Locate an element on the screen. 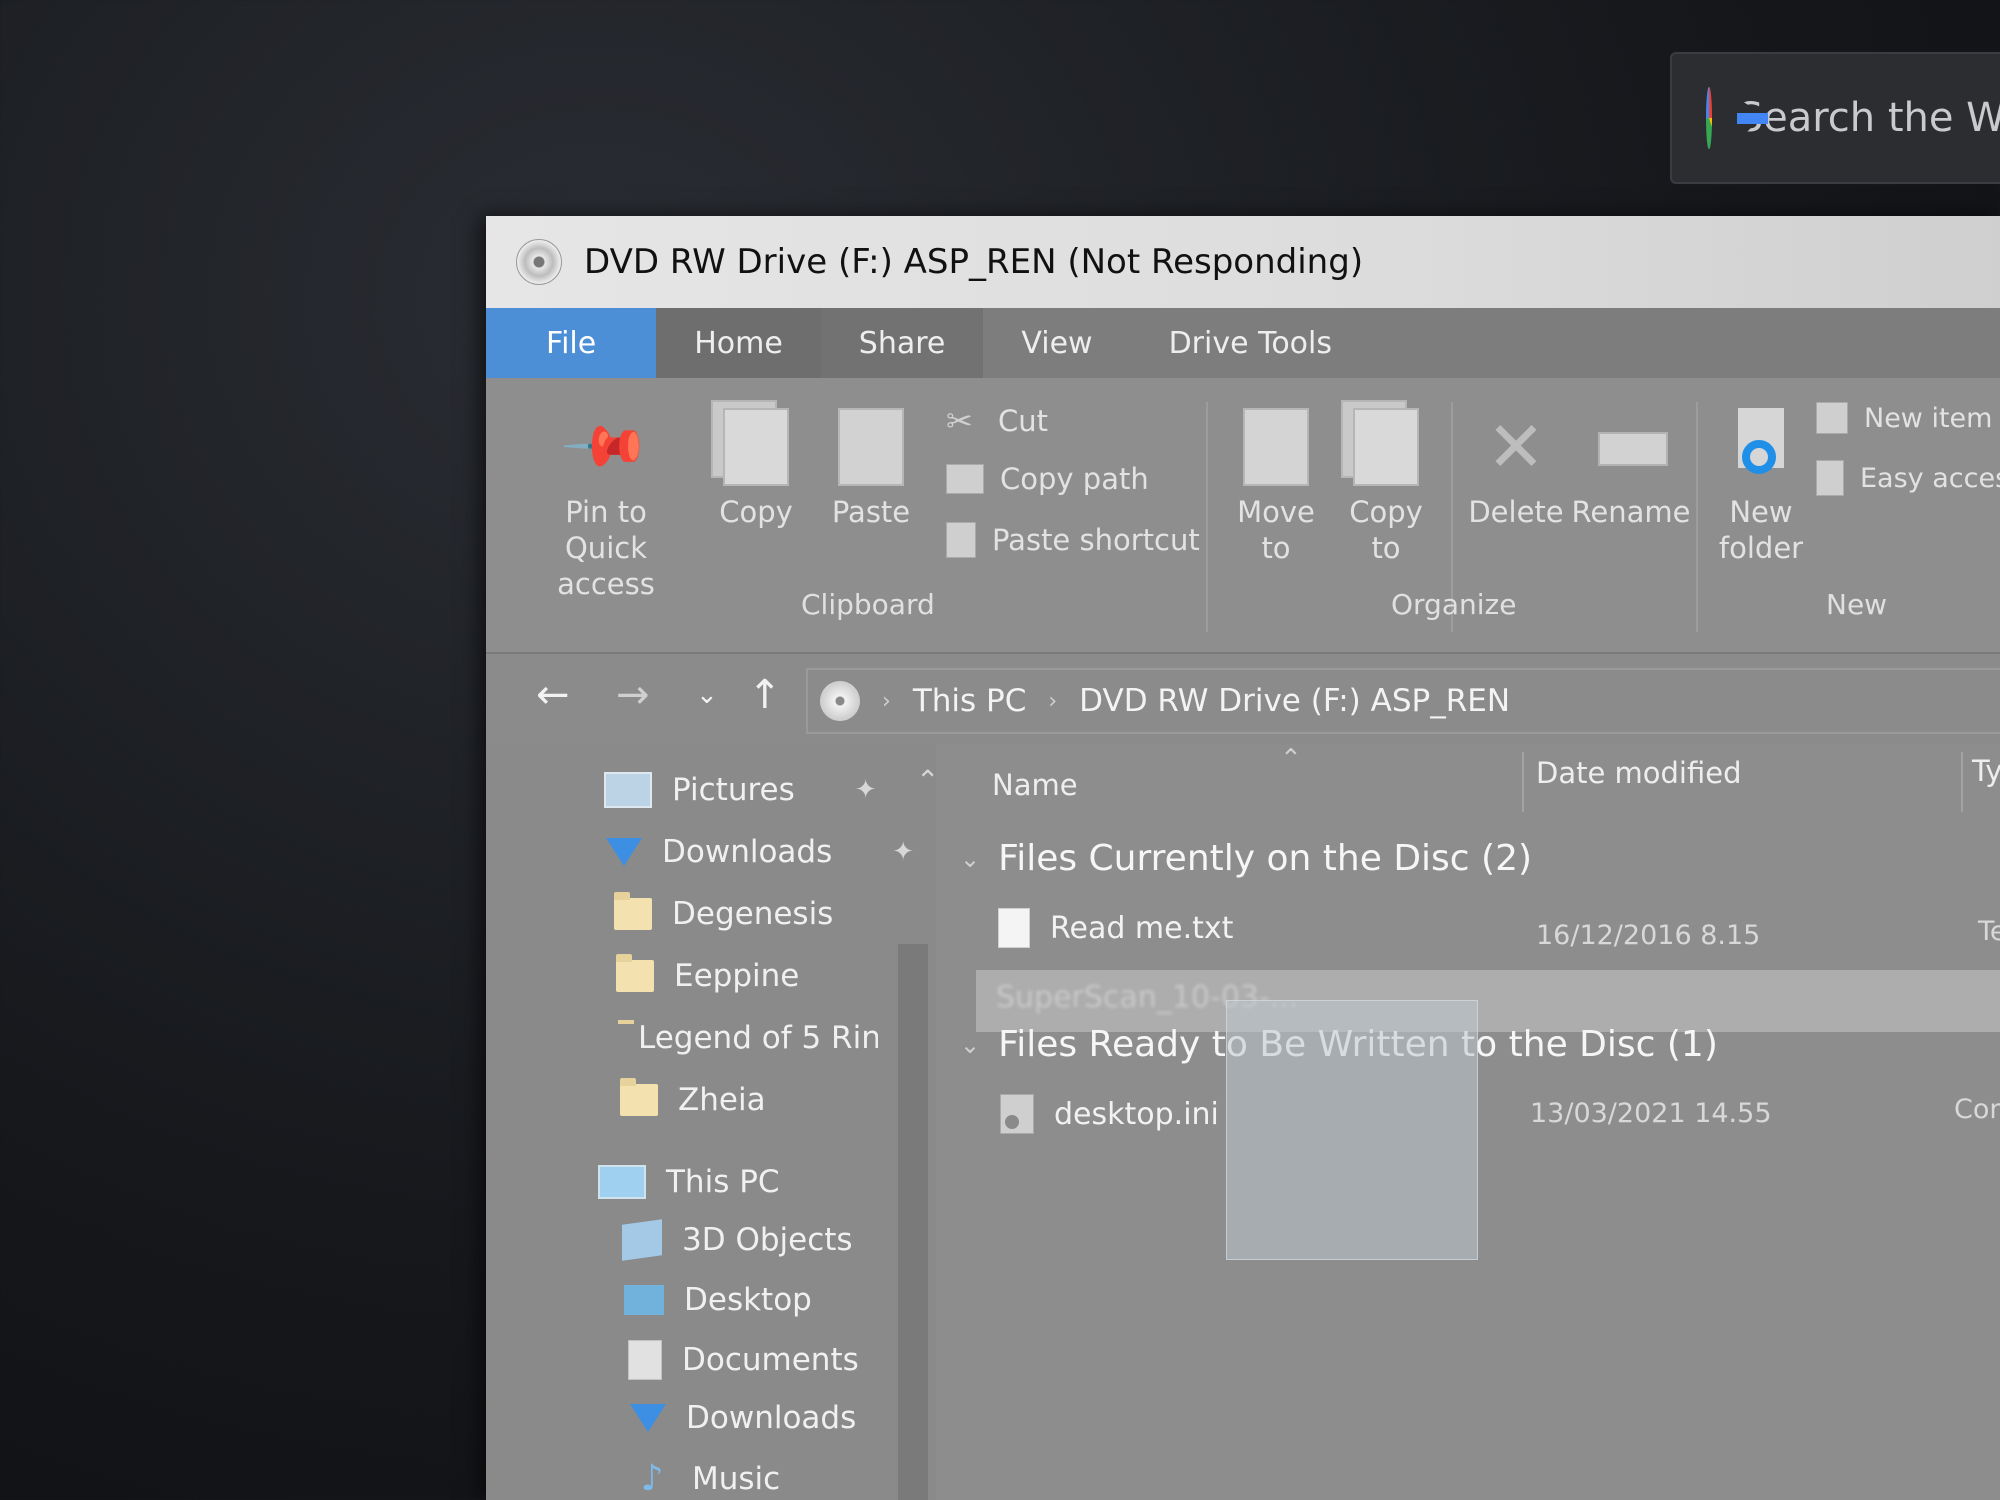 The image size is (2000, 1500). new-item-button: New item is located at coordinates (1904, 418).